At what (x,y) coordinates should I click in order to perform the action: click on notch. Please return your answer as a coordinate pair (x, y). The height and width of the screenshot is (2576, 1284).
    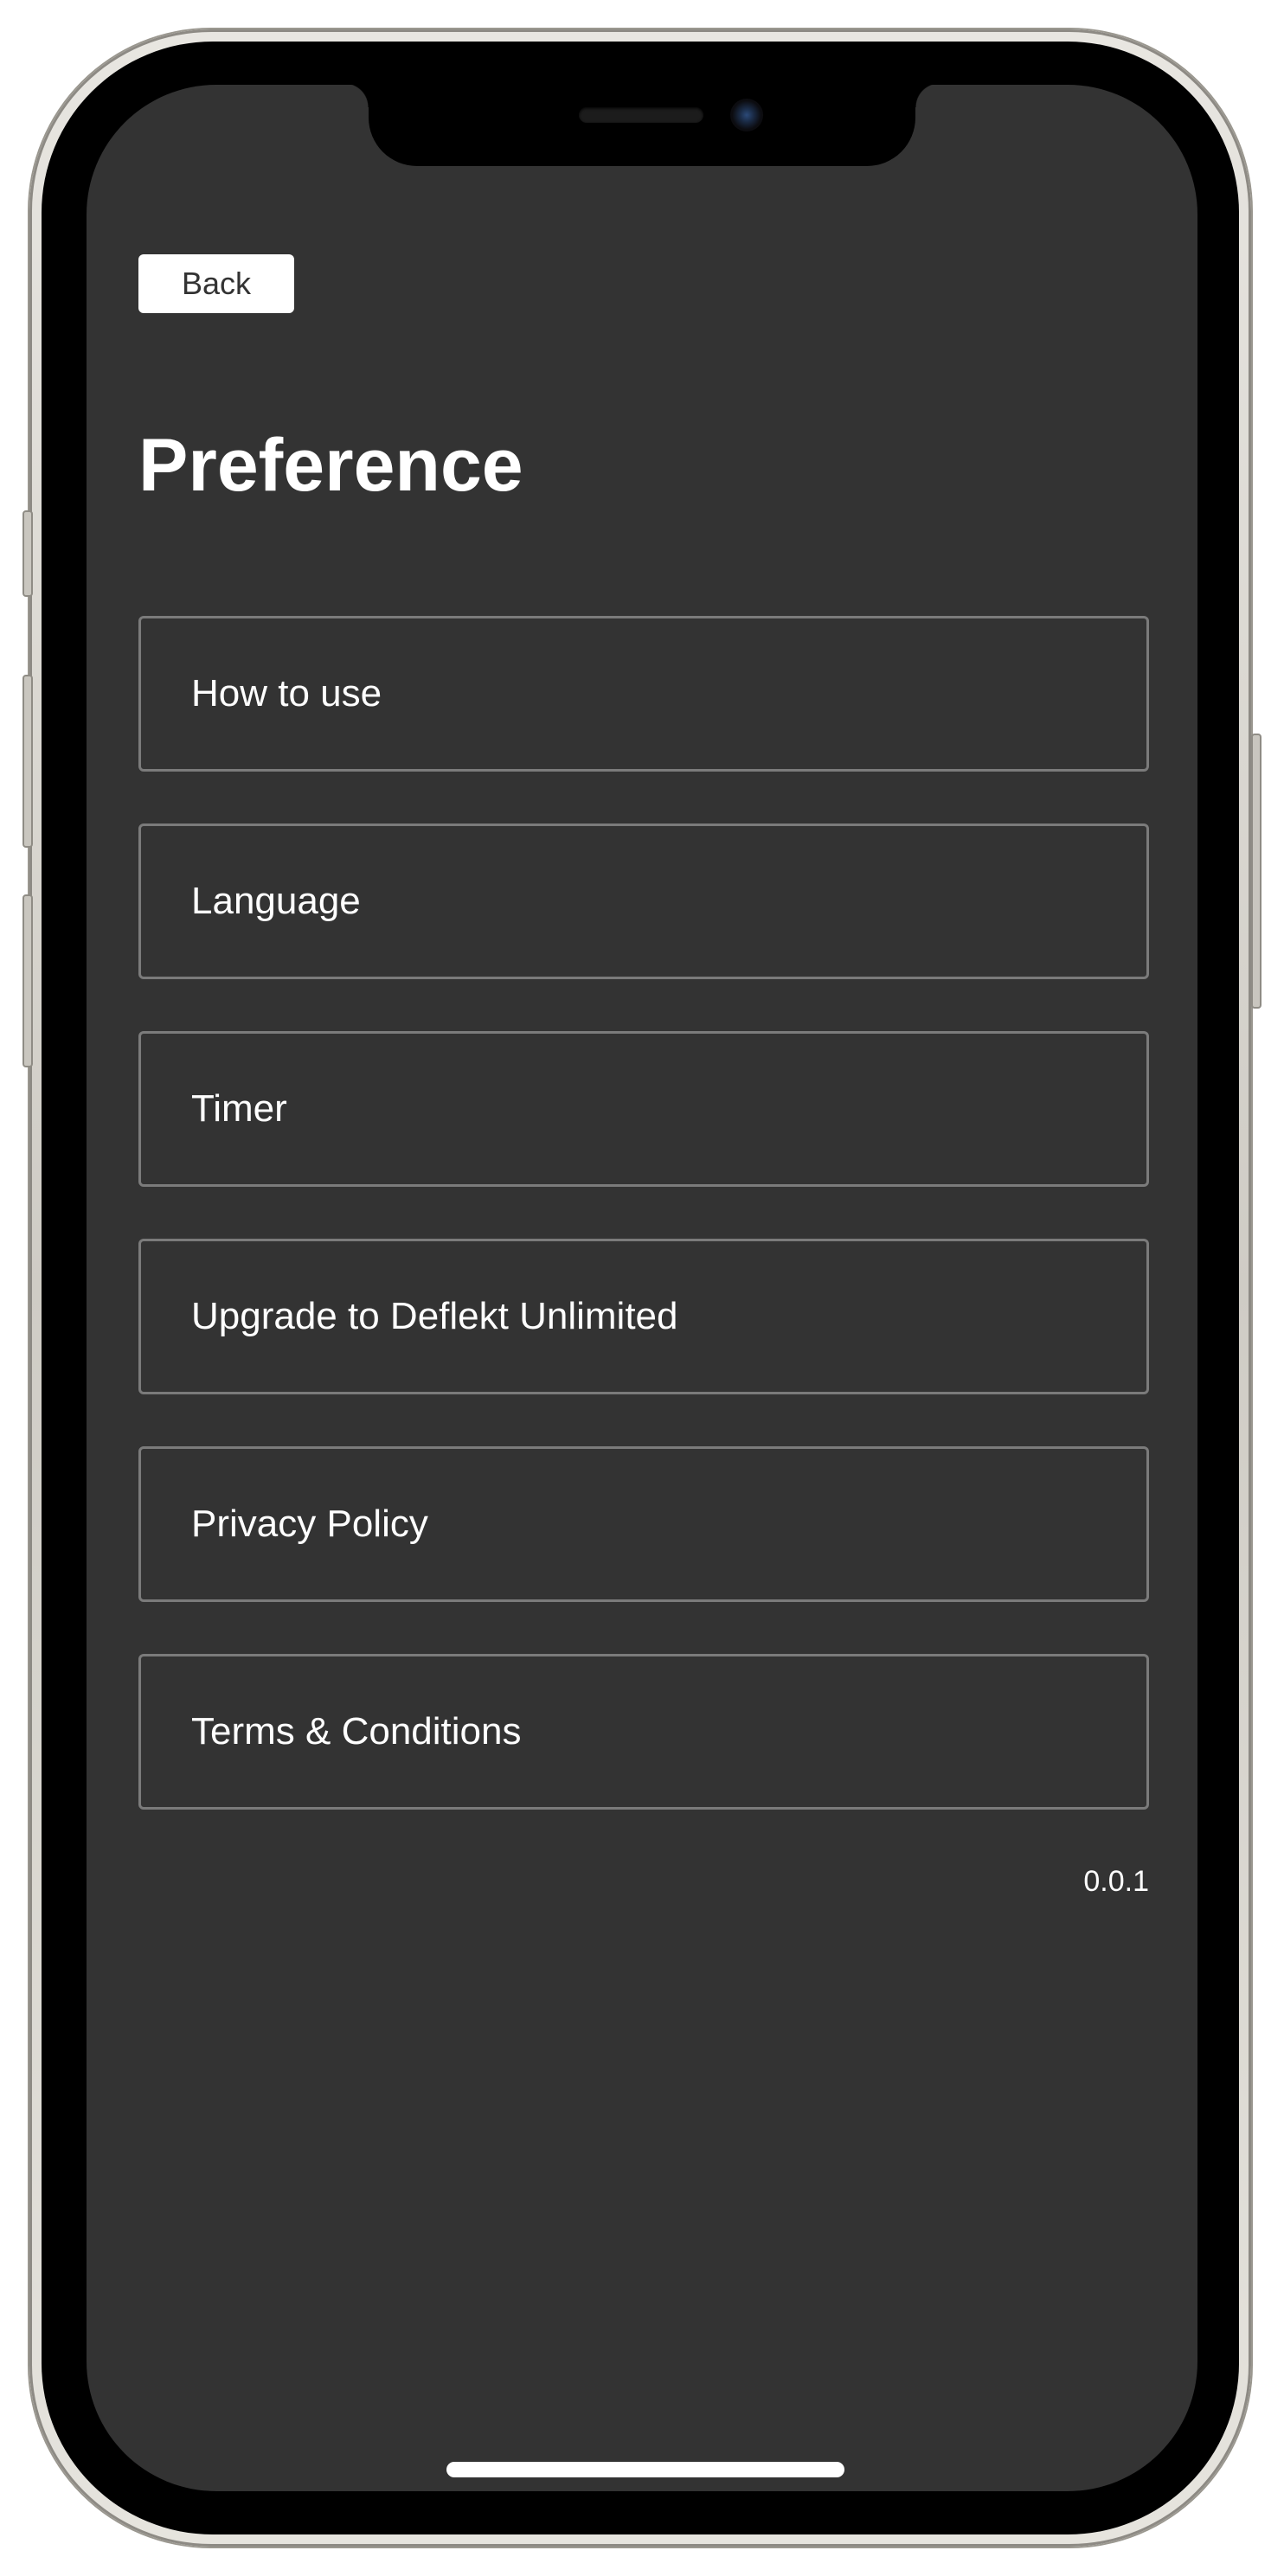
    Looking at the image, I should click on (642, 125).